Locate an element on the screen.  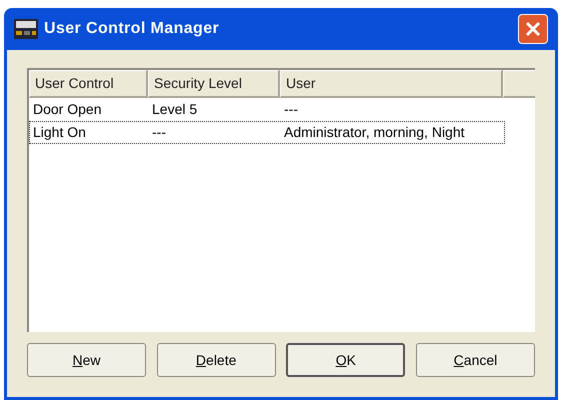
dialog-button: Cancel is located at coordinates (475, 360).